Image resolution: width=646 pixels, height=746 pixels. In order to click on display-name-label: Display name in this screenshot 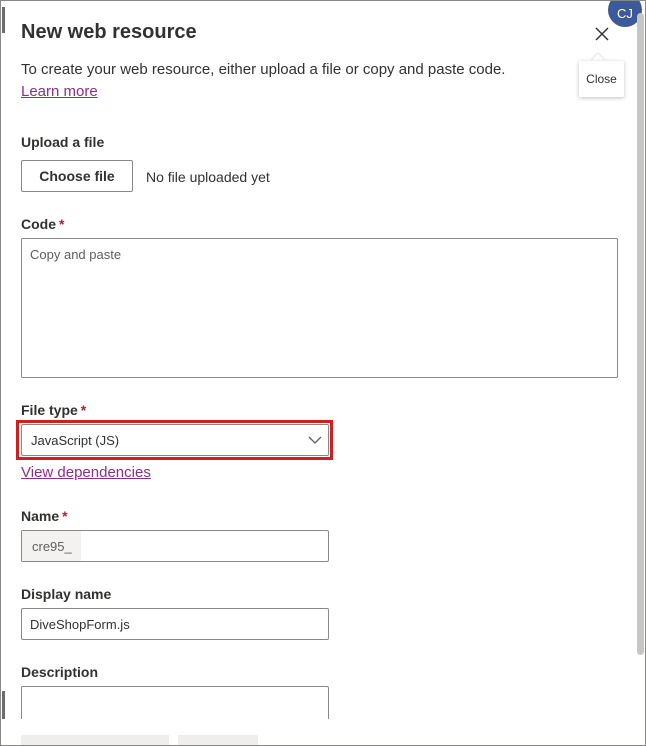, I will do `click(66, 594)`.